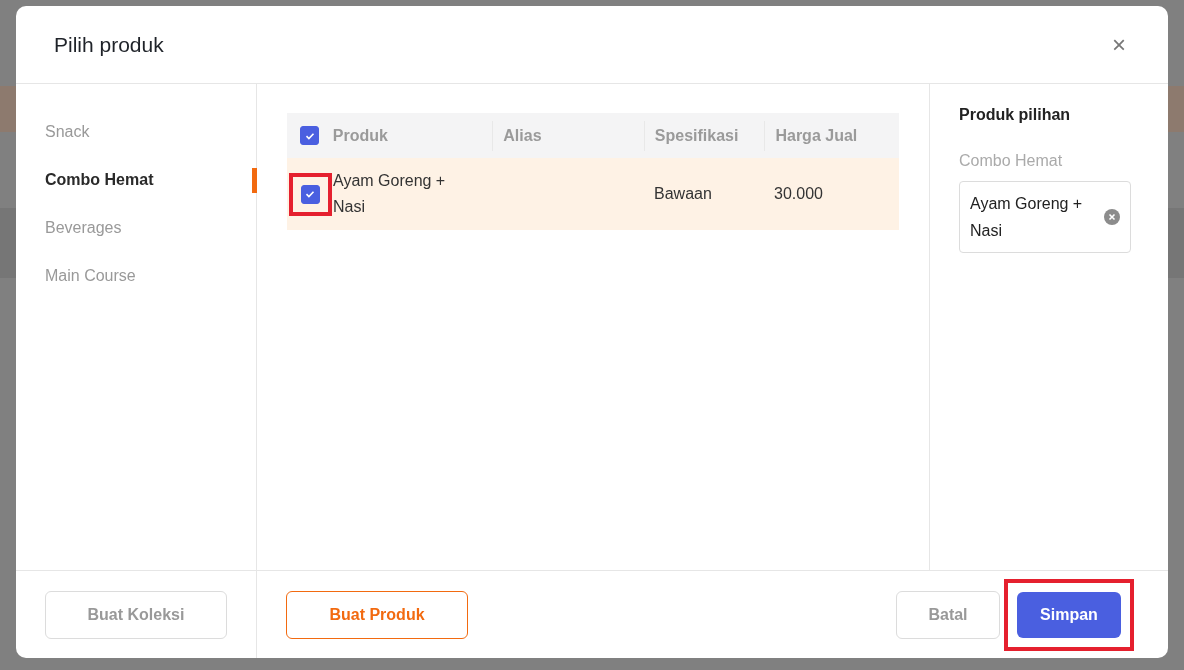 This screenshot has width=1184, height=670. What do you see at coordinates (136, 180) in the screenshot?
I see `category-tab: Combo Hemat` at bounding box center [136, 180].